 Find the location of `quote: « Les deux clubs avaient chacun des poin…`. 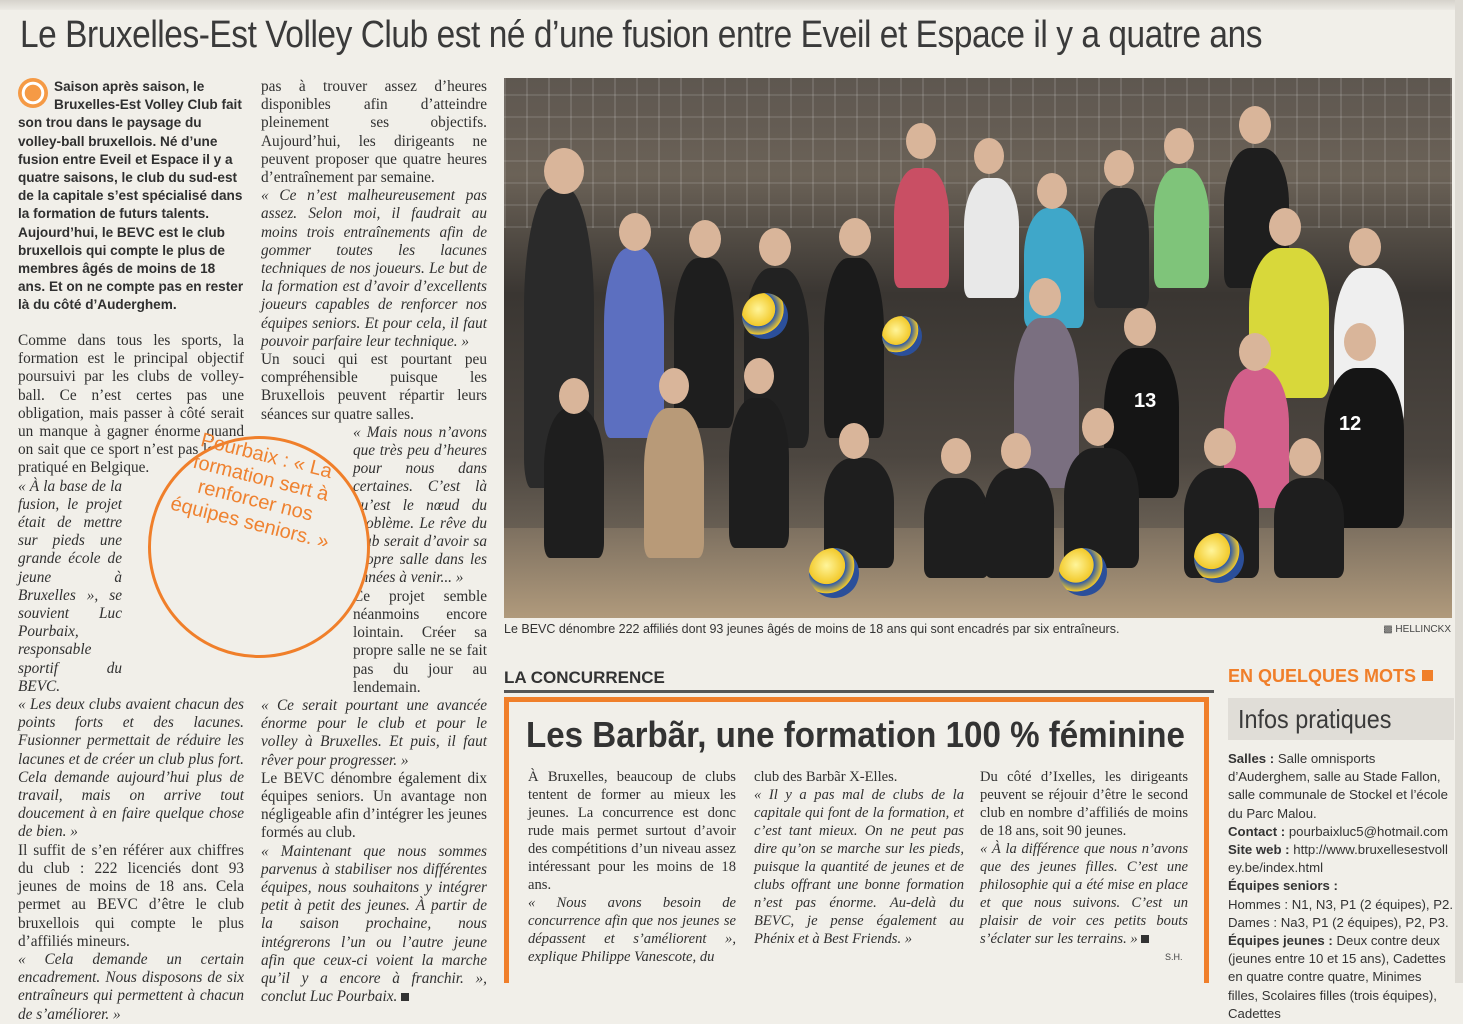

quote: « Les deux clubs avaient chacun des poin… is located at coordinates (131, 768).